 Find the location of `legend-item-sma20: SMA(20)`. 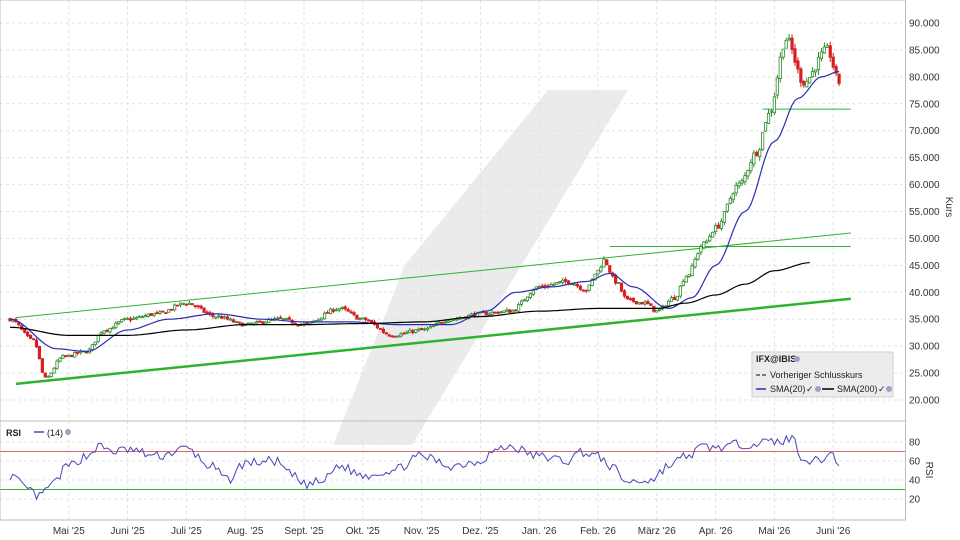

legend-item-sma20: SMA(20) is located at coordinates (788, 389).